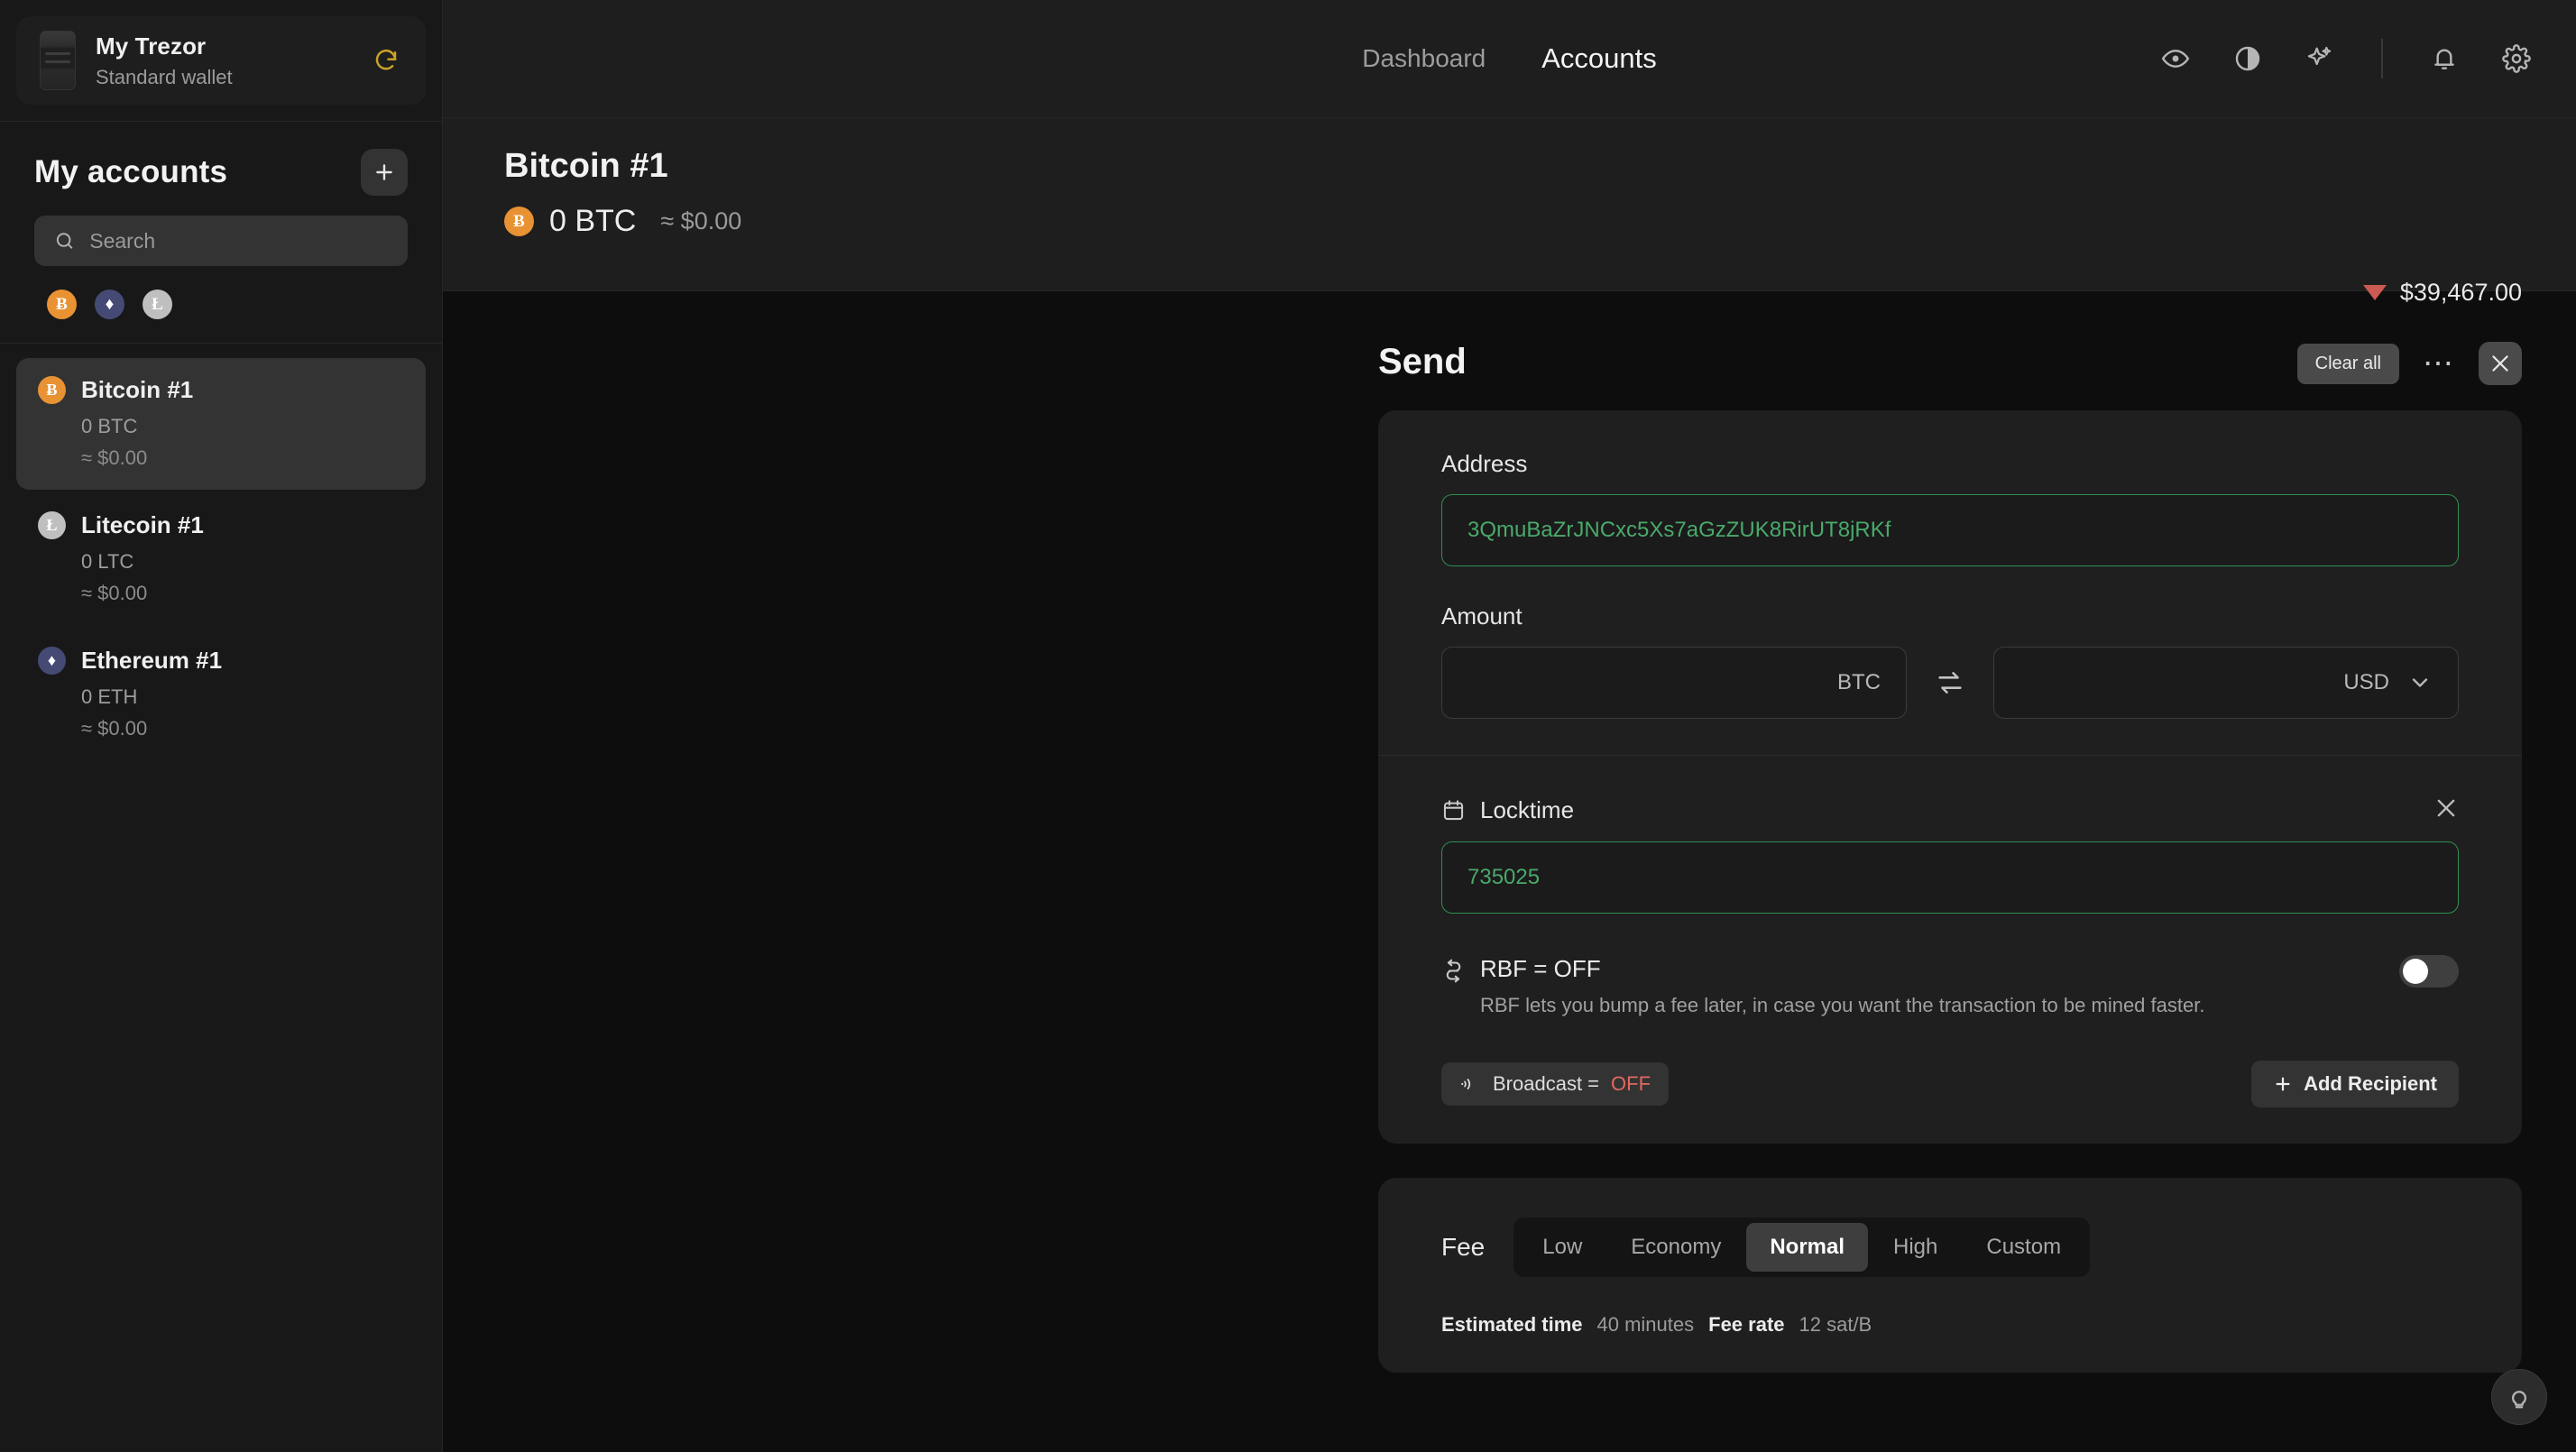 The height and width of the screenshot is (1452, 2576). Describe the element at coordinates (58, 61) in the screenshot. I see `trezor-device-image` at that location.